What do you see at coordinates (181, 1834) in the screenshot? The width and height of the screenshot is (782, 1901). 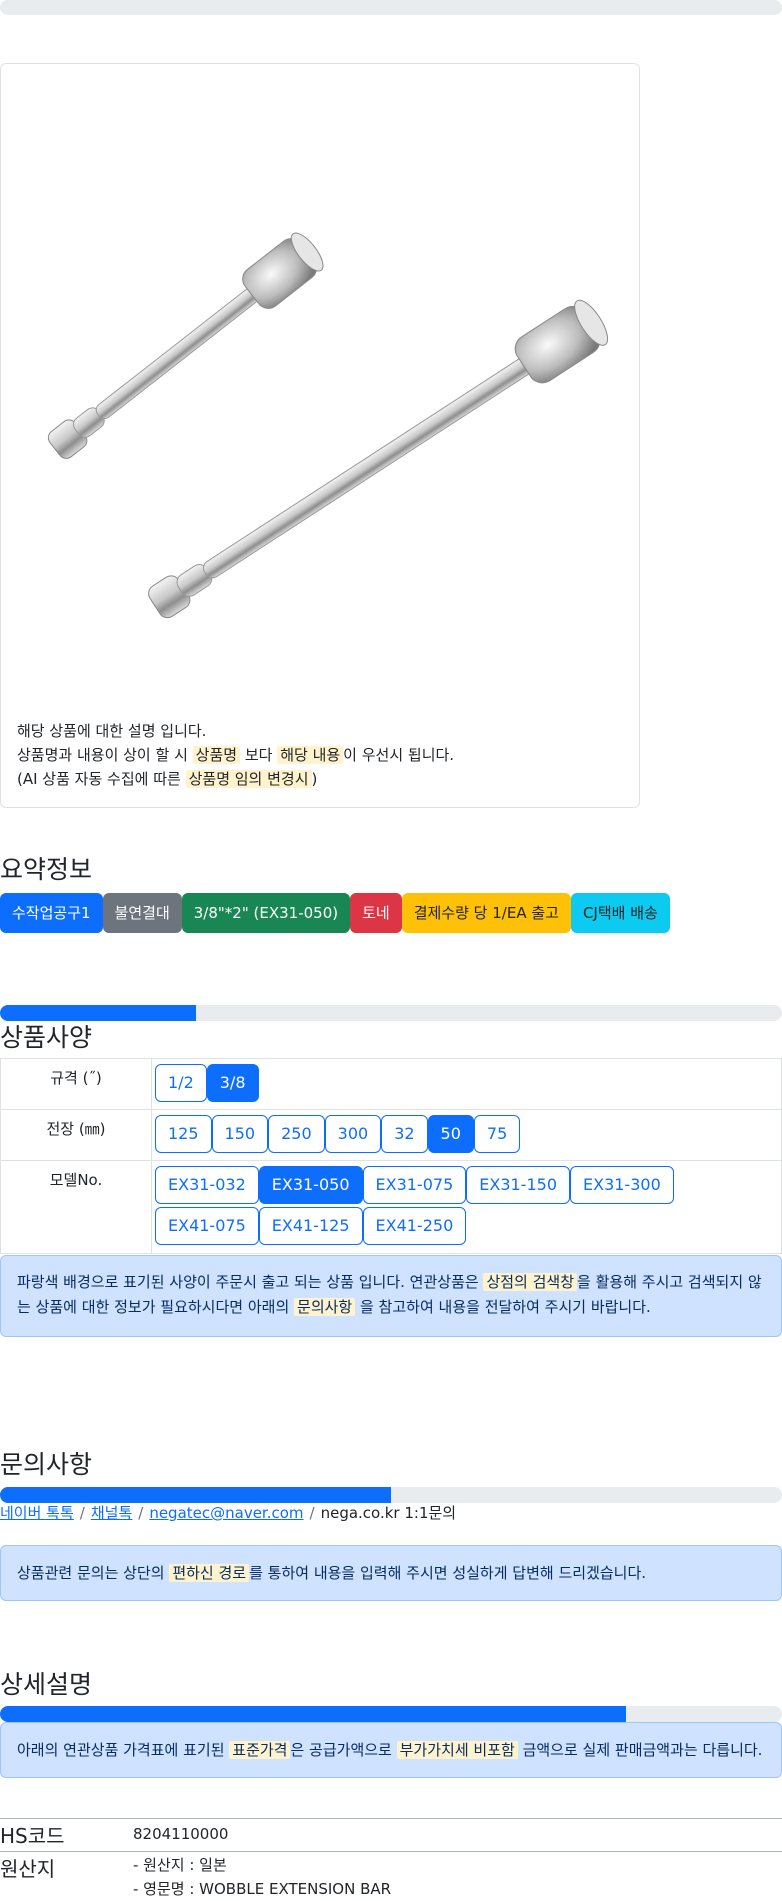 I see `hs-code-value: 8204110000` at bounding box center [181, 1834].